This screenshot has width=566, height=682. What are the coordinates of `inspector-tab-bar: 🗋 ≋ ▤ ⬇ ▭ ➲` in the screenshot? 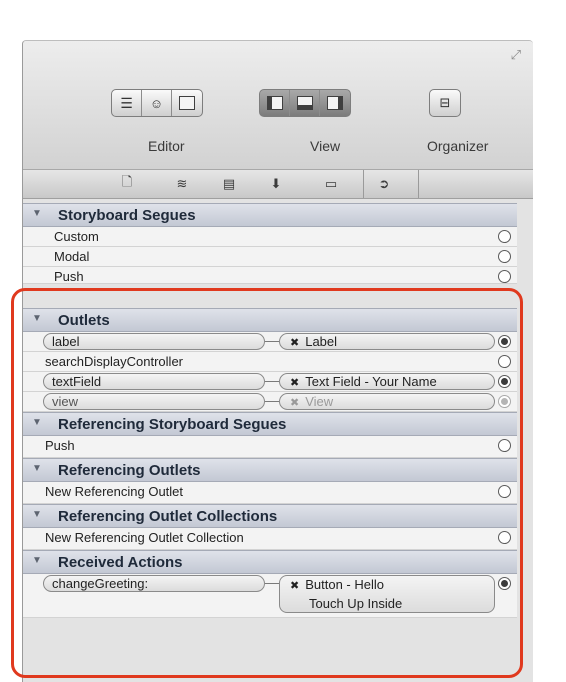 It's located at (278, 184).